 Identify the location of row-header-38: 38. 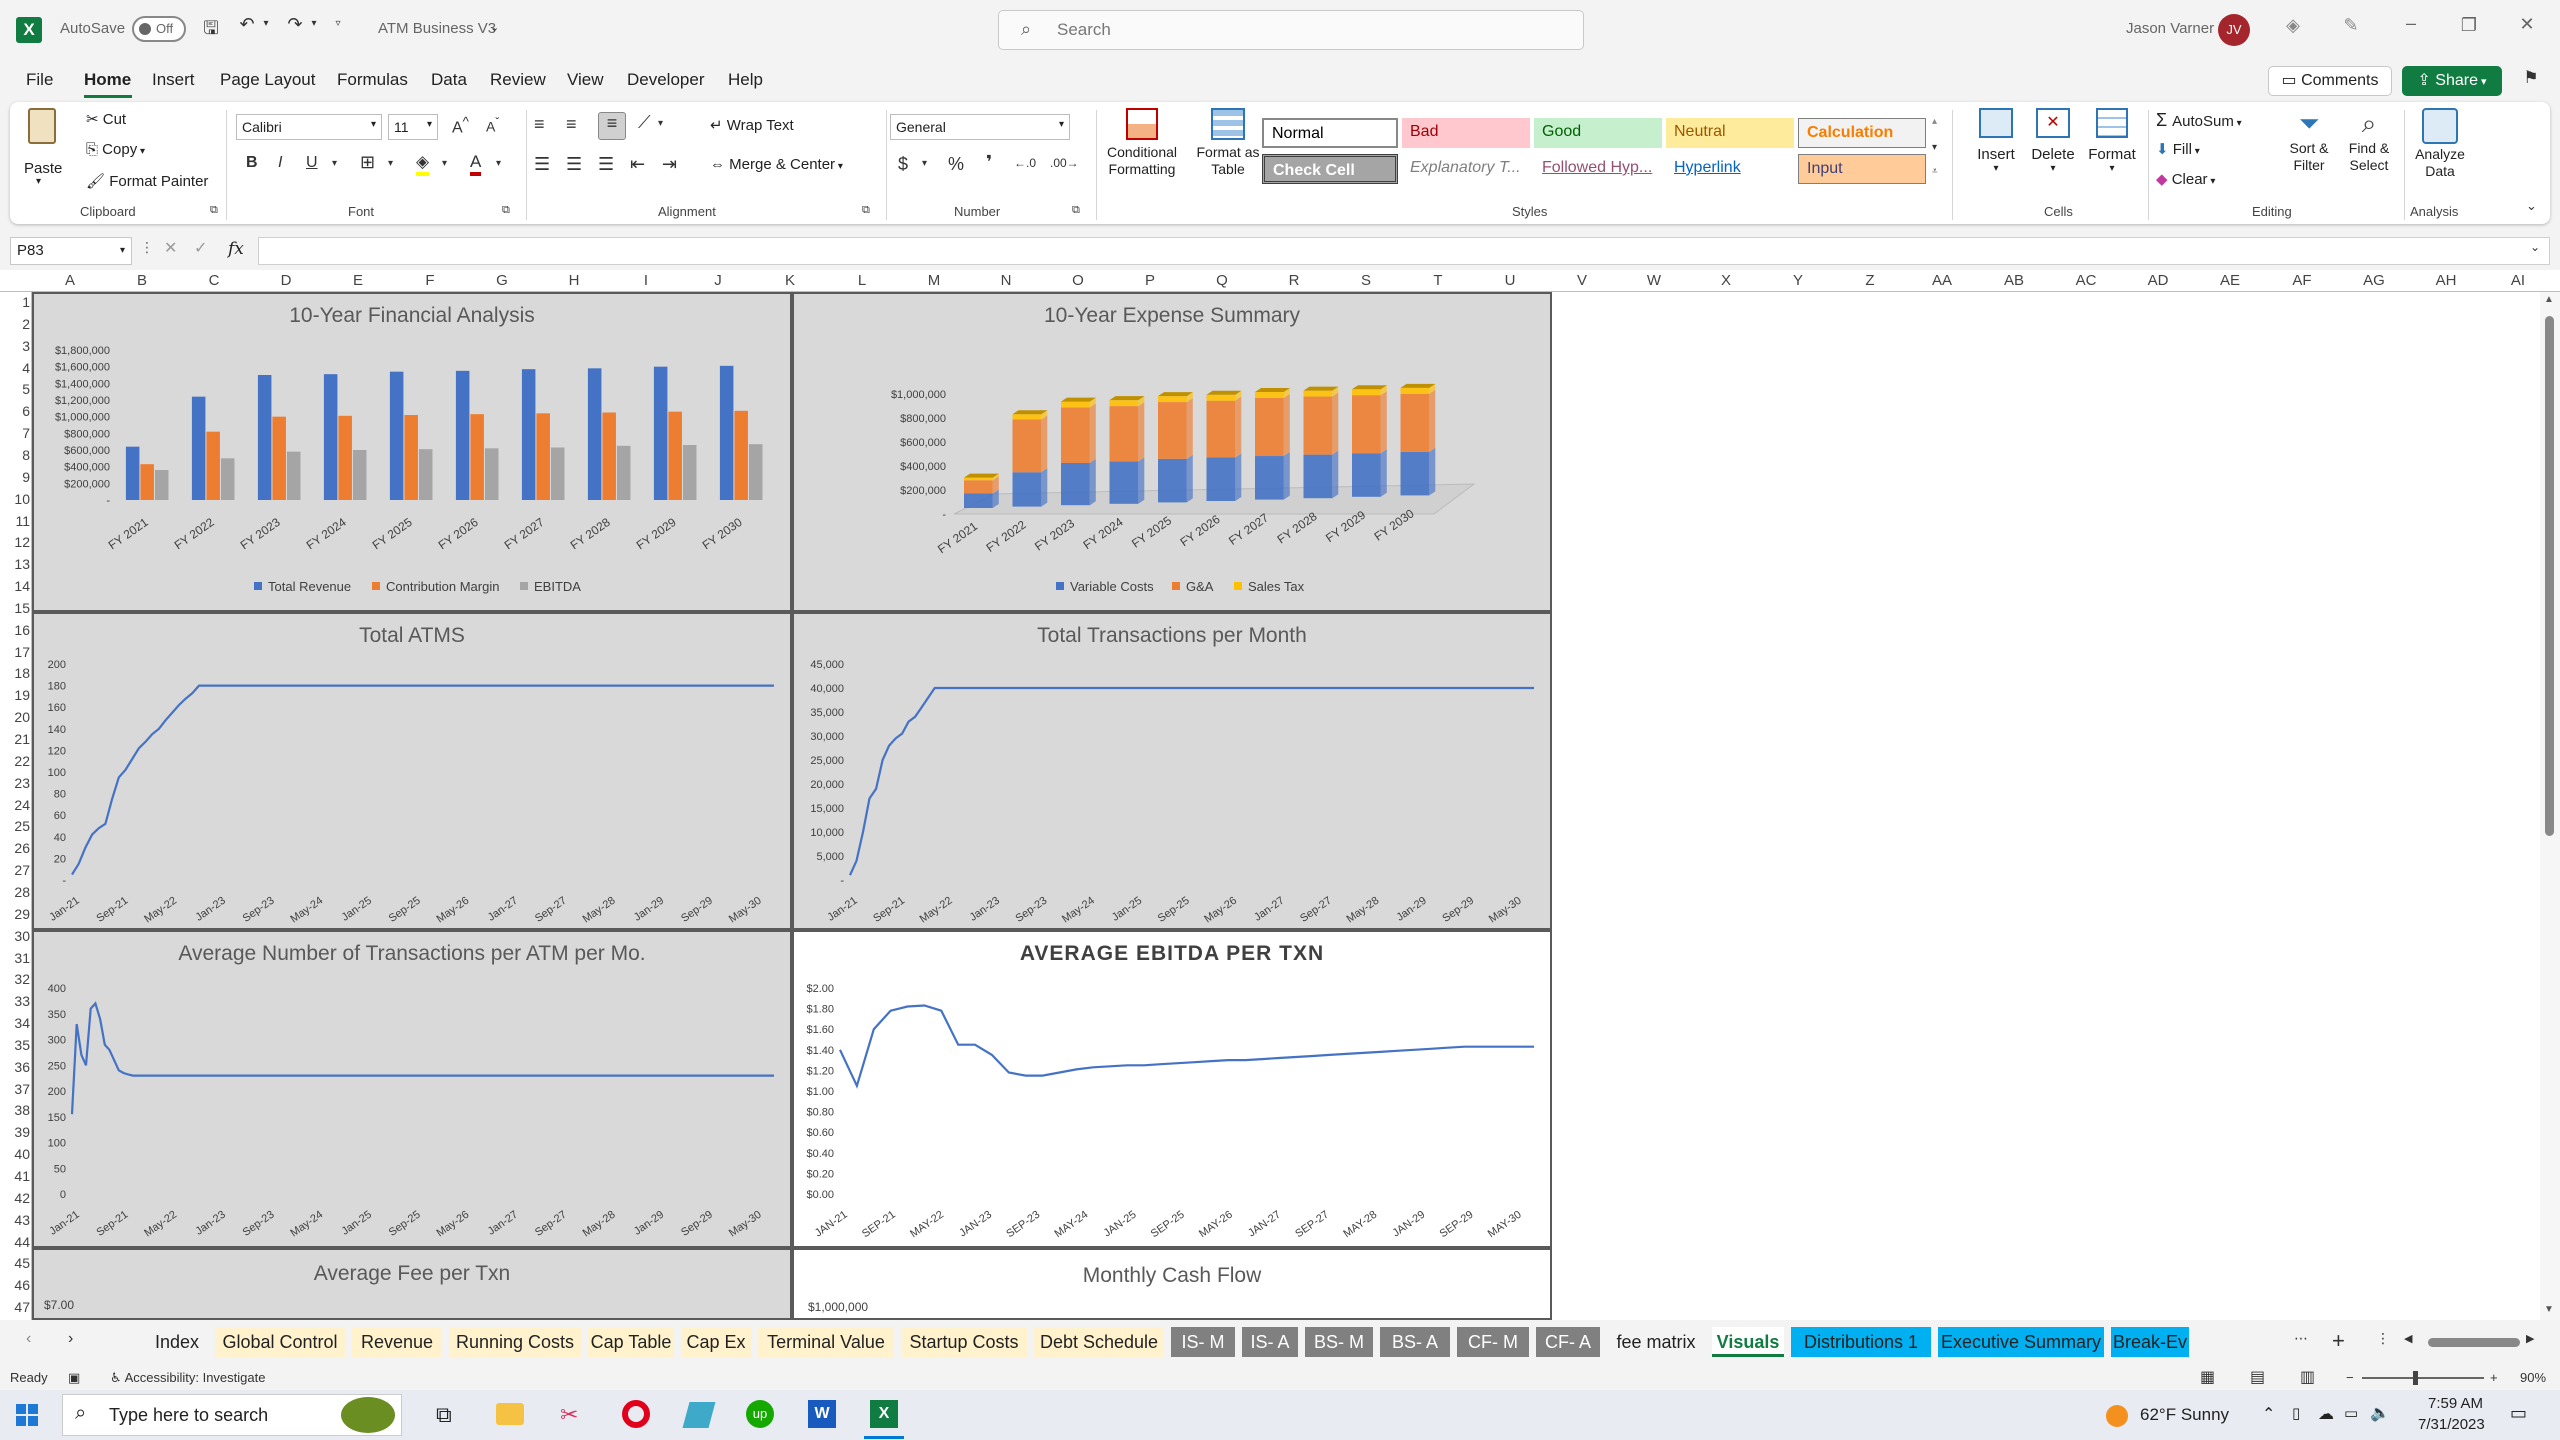
(15, 1113).